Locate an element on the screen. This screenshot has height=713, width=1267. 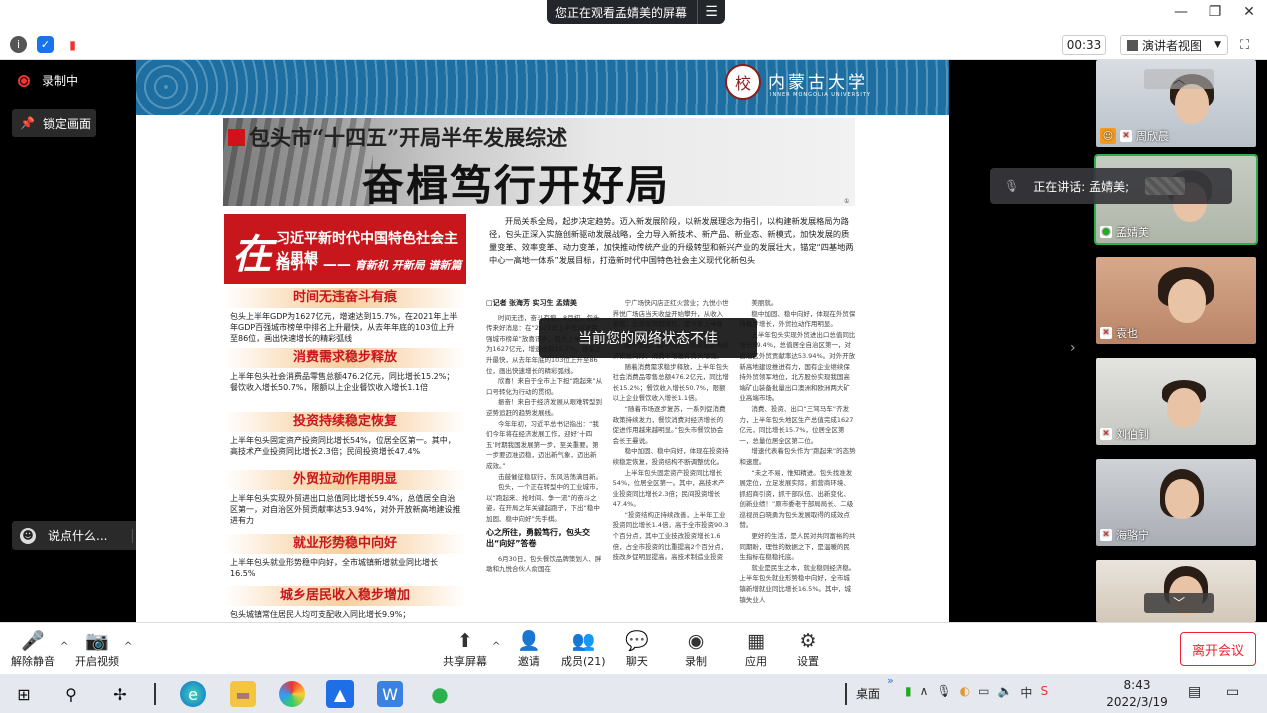
tray-more-icon: » is located at coordinates (890, 680).